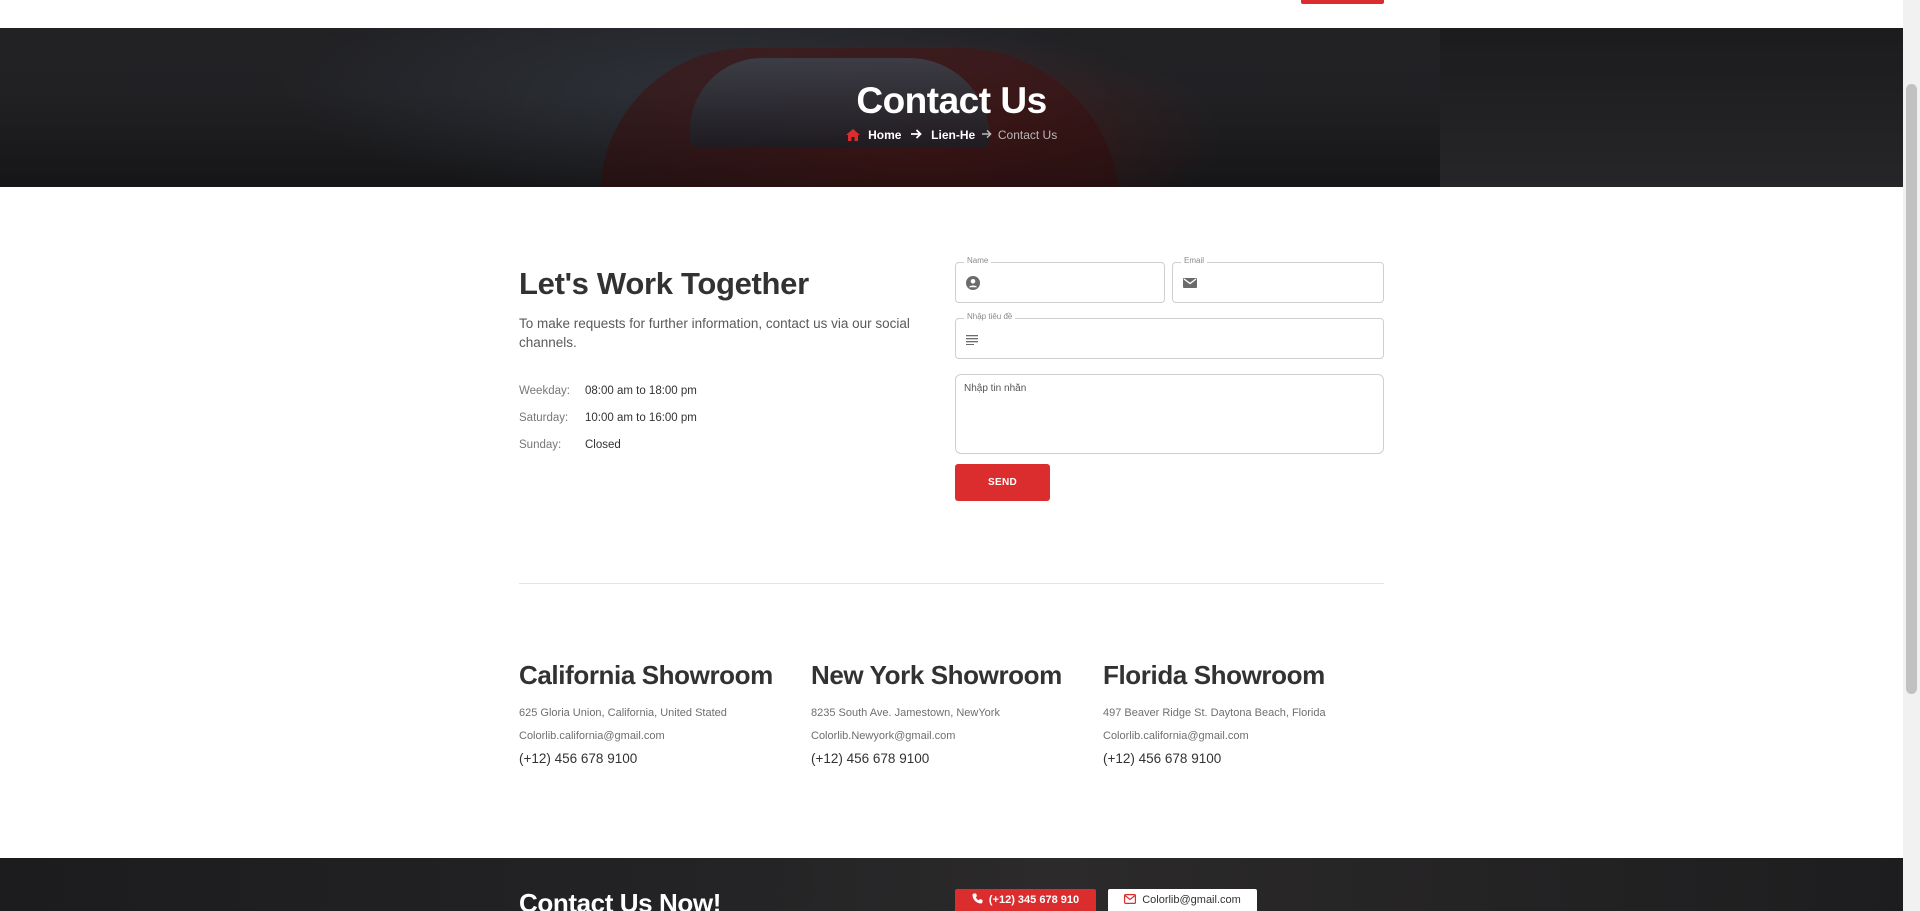 This screenshot has height=911, width=1920. I want to click on page-scrollbar, so click(1911, 455).